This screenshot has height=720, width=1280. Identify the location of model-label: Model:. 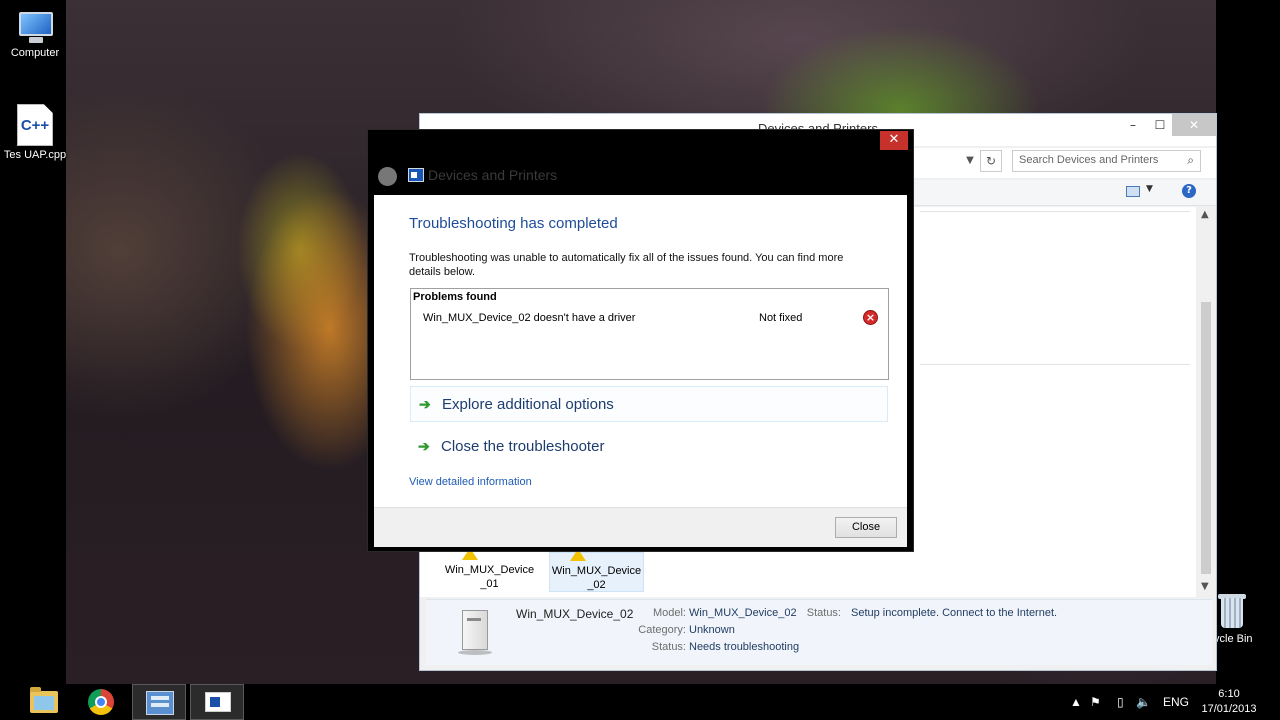
(669, 613).